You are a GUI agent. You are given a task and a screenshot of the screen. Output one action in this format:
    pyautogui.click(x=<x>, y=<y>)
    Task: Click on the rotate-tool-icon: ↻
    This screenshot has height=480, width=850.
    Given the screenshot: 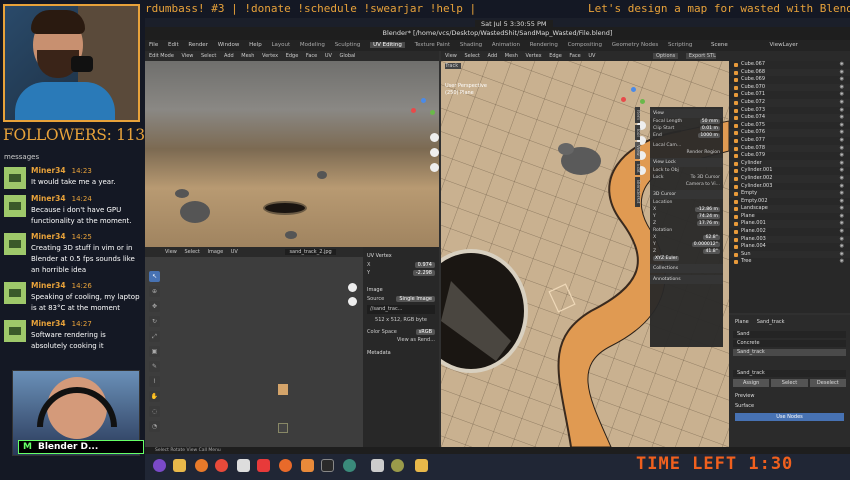 What is the action you would take?
    pyautogui.click(x=154, y=321)
    